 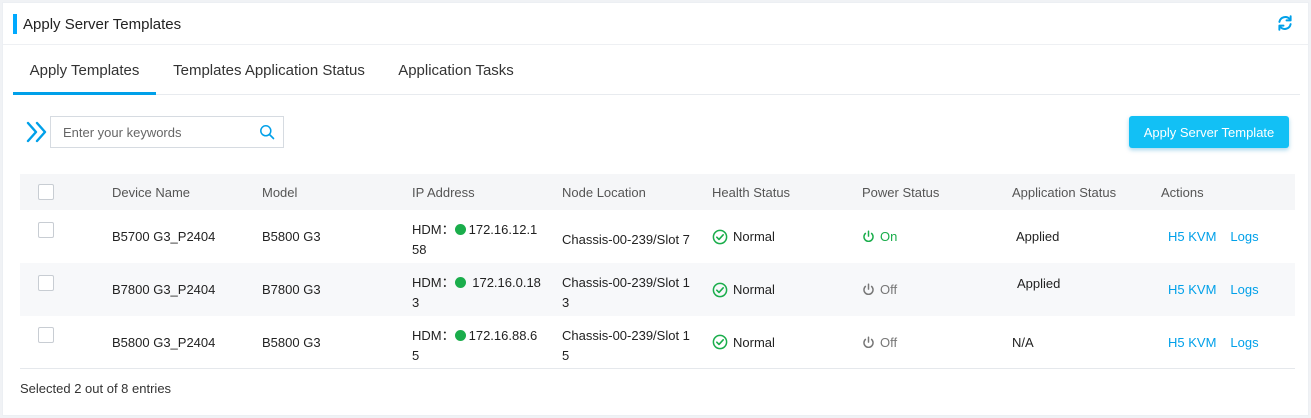 I want to click on node-location-line2: 3, so click(x=566, y=302).